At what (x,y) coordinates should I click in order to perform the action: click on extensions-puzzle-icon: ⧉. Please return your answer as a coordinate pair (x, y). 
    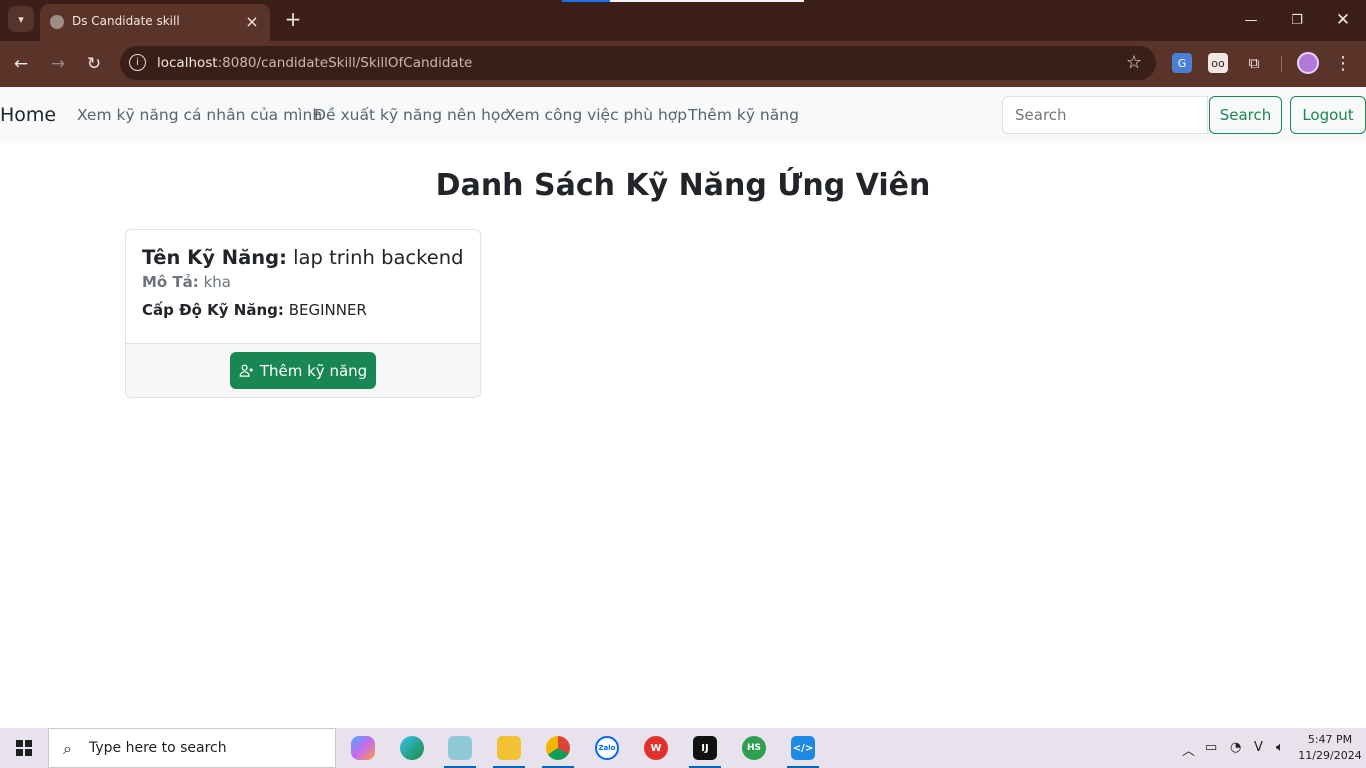
    Looking at the image, I should click on (1254, 63).